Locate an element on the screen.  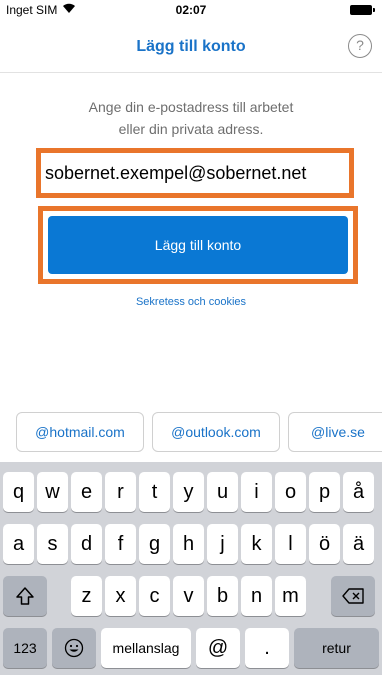
shift-icon is located at coordinates (25, 596).